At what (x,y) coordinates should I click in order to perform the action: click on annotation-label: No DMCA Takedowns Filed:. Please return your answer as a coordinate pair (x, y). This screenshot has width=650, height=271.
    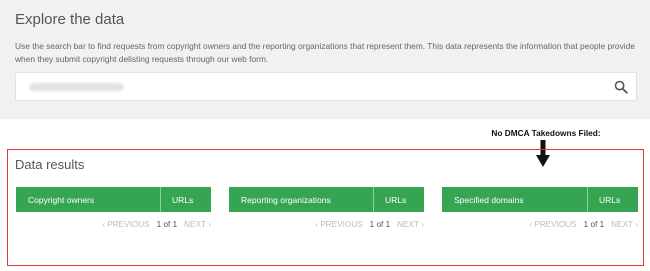
    Looking at the image, I should click on (546, 133).